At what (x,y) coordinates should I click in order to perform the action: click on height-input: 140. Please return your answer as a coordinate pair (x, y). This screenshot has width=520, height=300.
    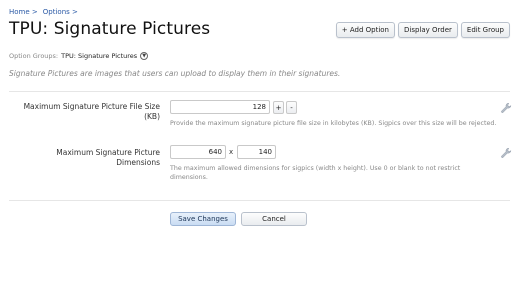
    Looking at the image, I should click on (256, 152).